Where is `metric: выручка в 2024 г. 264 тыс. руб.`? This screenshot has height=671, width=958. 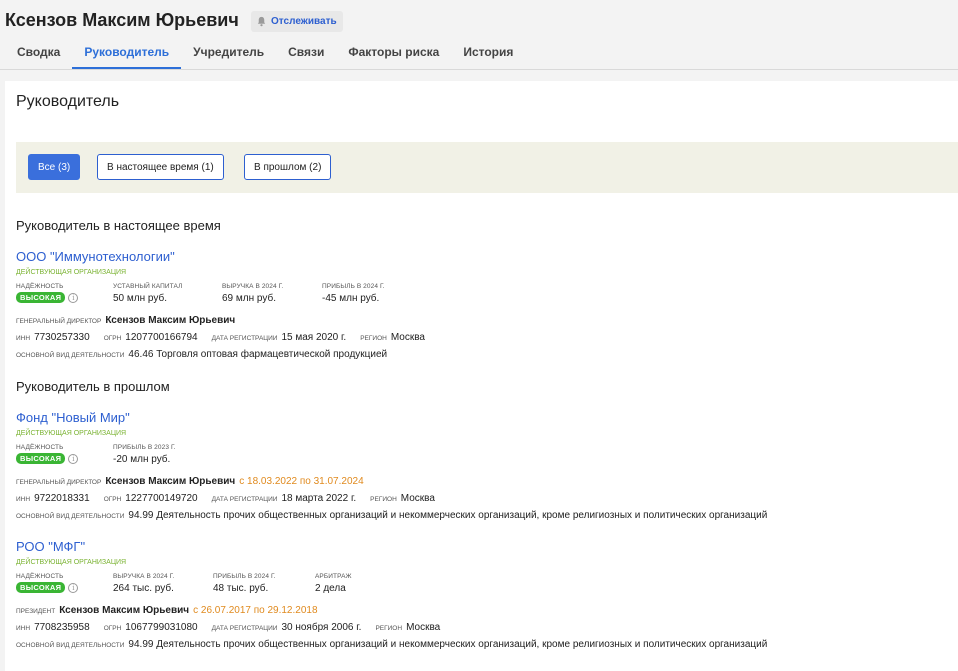
metric: выручка в 2024 г. 264 тыс. руб. is located at coordinates (163, 585).